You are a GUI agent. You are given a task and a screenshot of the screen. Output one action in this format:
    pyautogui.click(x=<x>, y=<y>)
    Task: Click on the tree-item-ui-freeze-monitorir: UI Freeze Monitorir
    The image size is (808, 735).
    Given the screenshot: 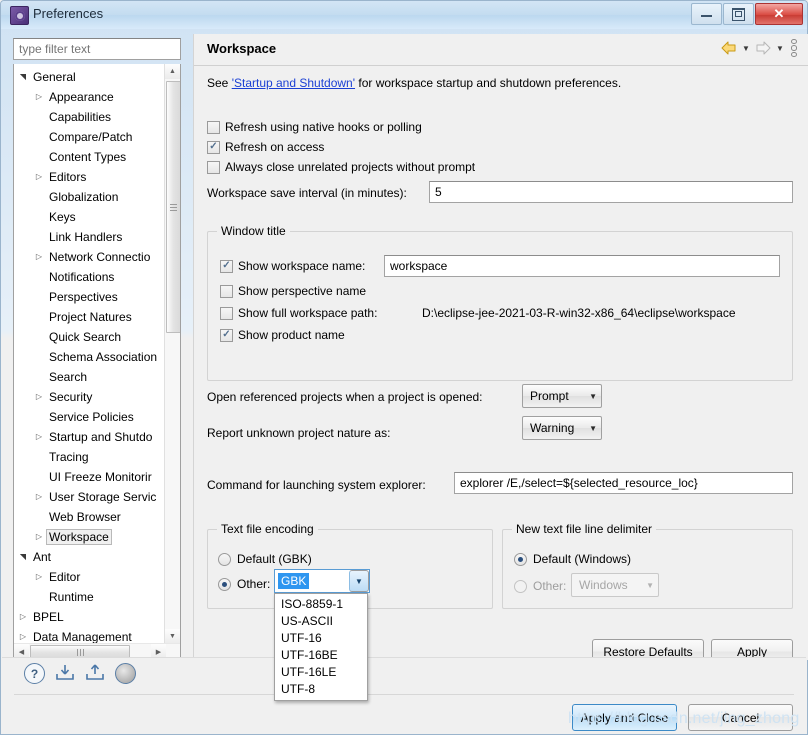 What is the action you would take?
    pyautogui.click(x=90, y=477)
    